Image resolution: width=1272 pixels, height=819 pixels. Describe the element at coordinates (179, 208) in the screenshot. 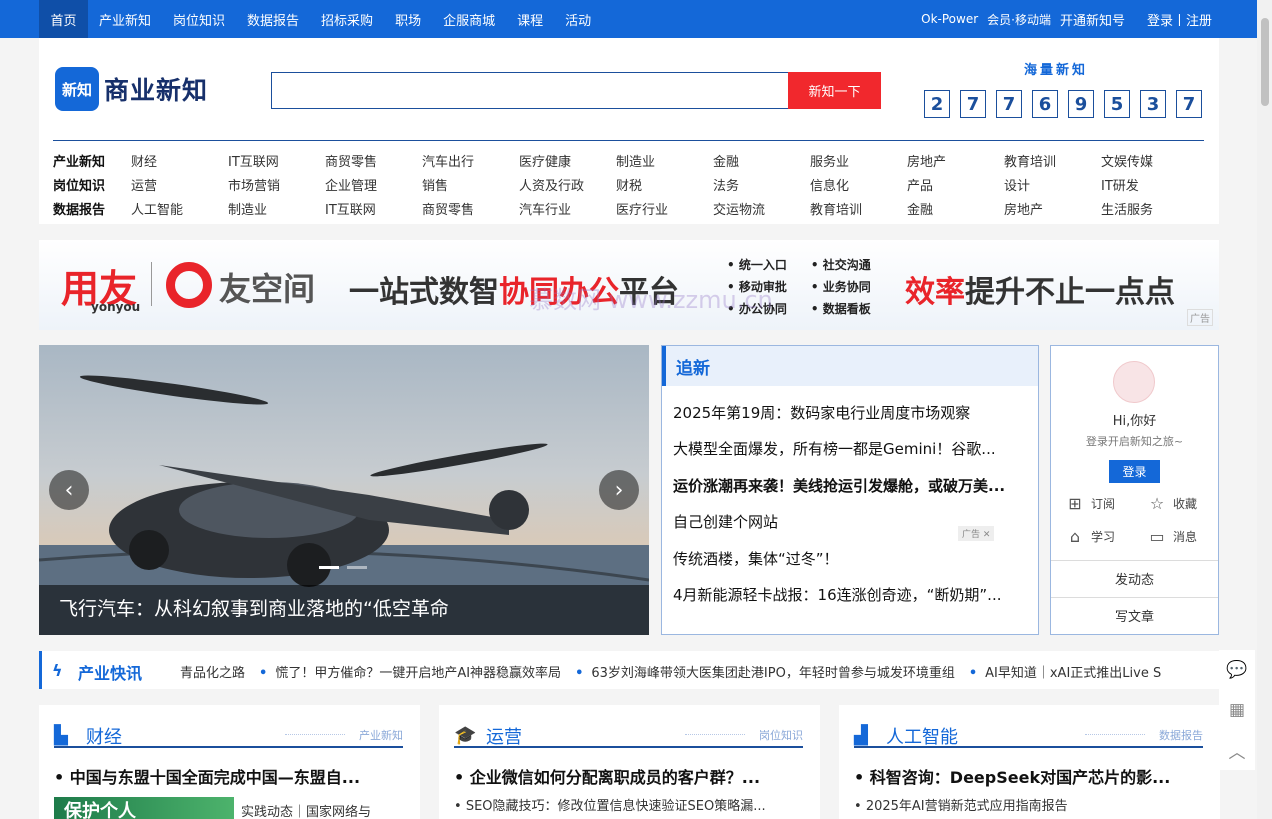

I see `category-link: 人工智能` at that location.